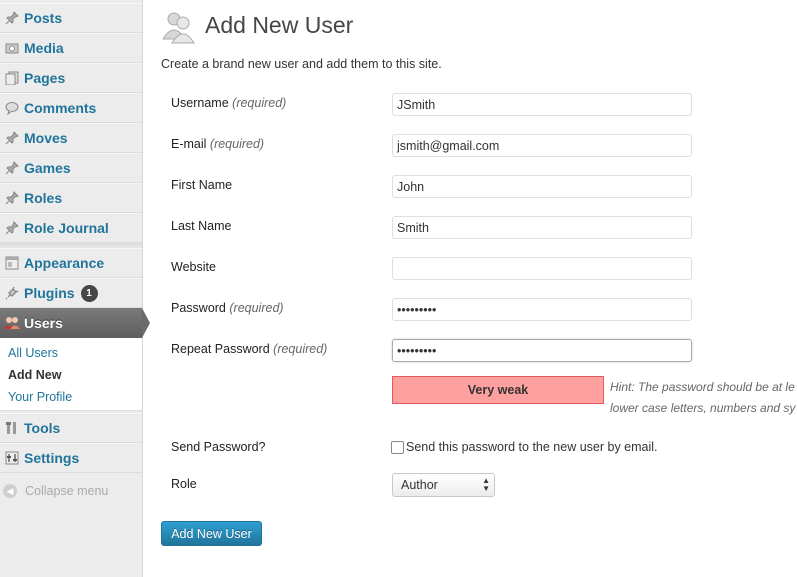 This screenshot has width=797, height=577. I want to click on username-label: Username (required), so click(229, 103).